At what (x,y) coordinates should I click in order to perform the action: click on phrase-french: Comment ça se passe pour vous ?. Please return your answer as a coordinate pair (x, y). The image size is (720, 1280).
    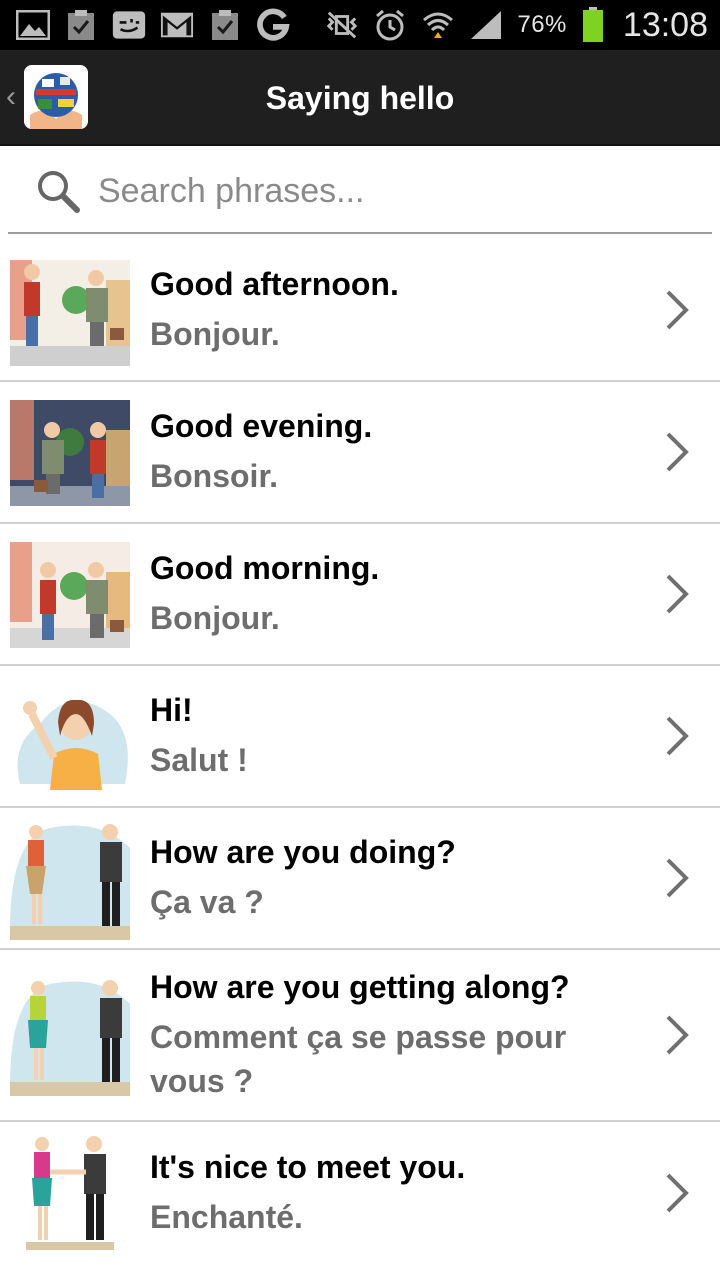
    Looking at the image, I should click on (358, 1059).